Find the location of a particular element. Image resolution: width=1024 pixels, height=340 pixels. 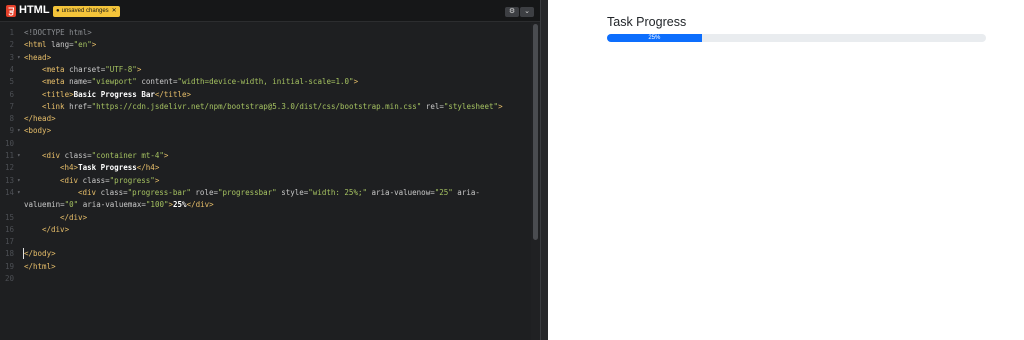

code-token: href is located at coordinates (76, 106).